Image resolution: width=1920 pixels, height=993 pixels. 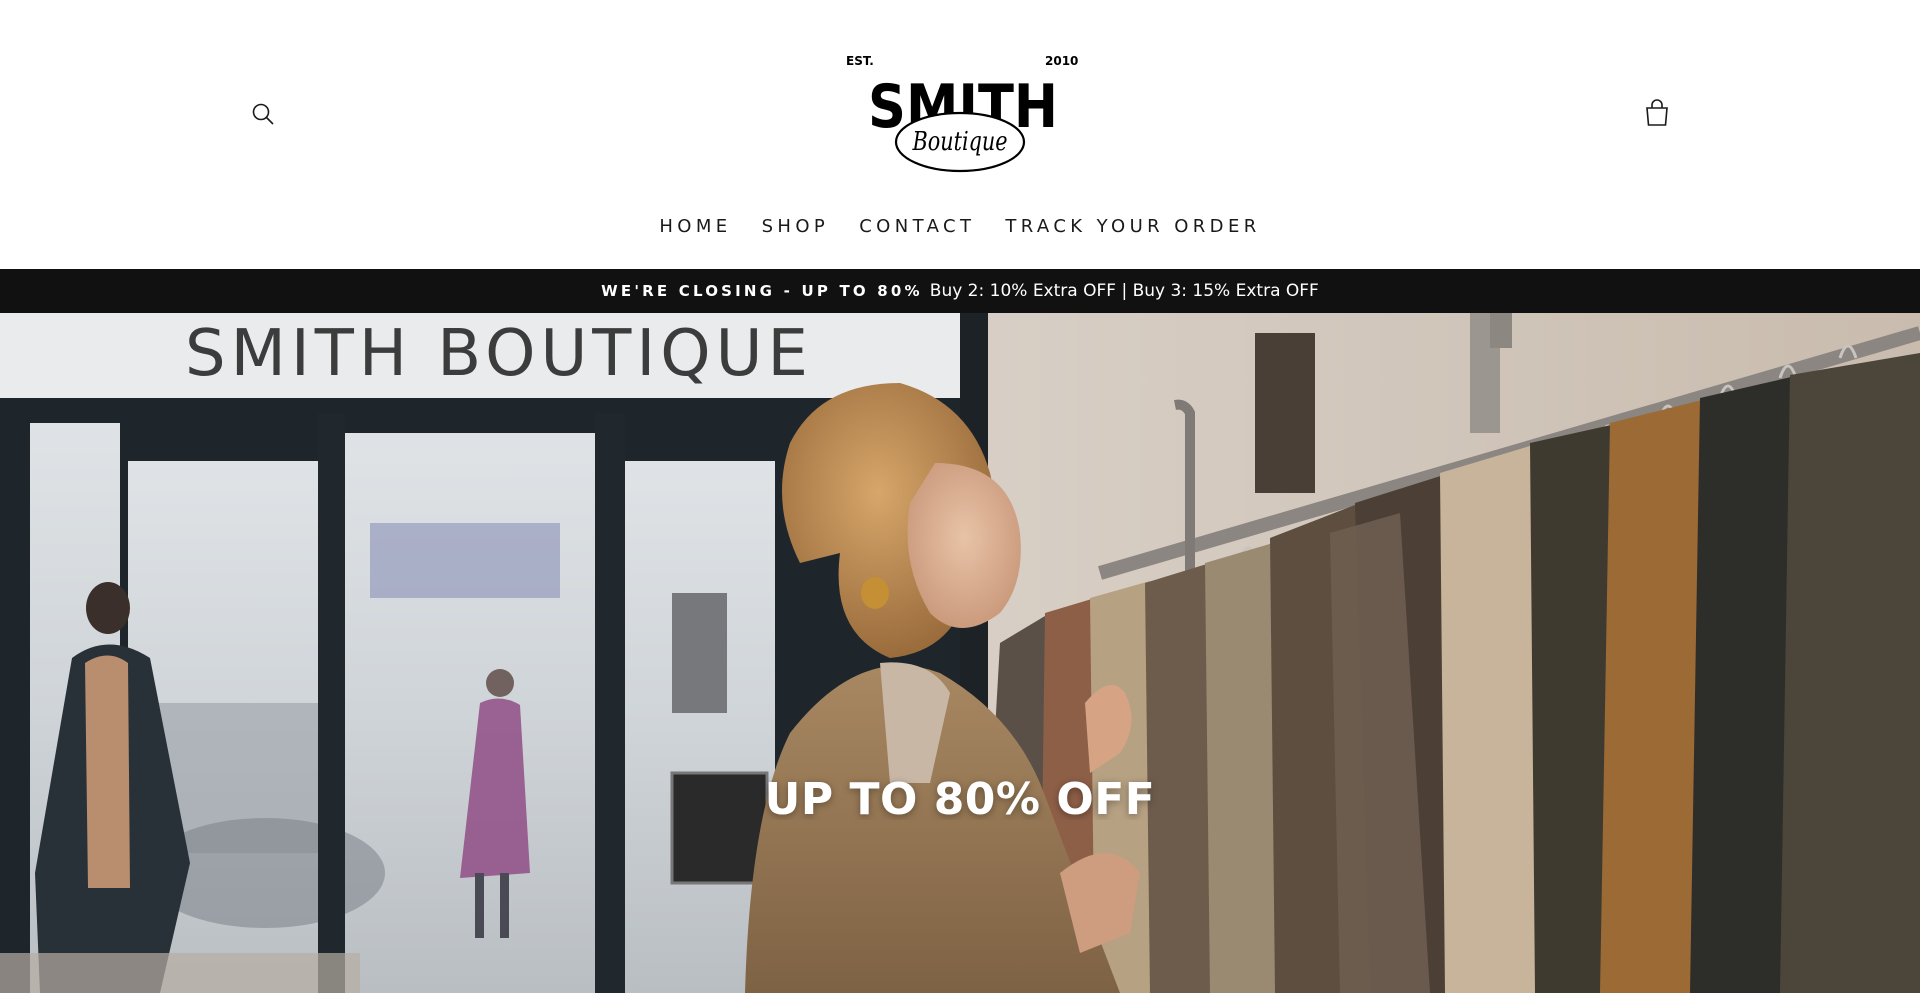 What do you see at coordinates (1132, 226) in the screenshot?
I see `nav-item-track-order: TRACK YOUR ORDER` at bounding box center [1132, 226].